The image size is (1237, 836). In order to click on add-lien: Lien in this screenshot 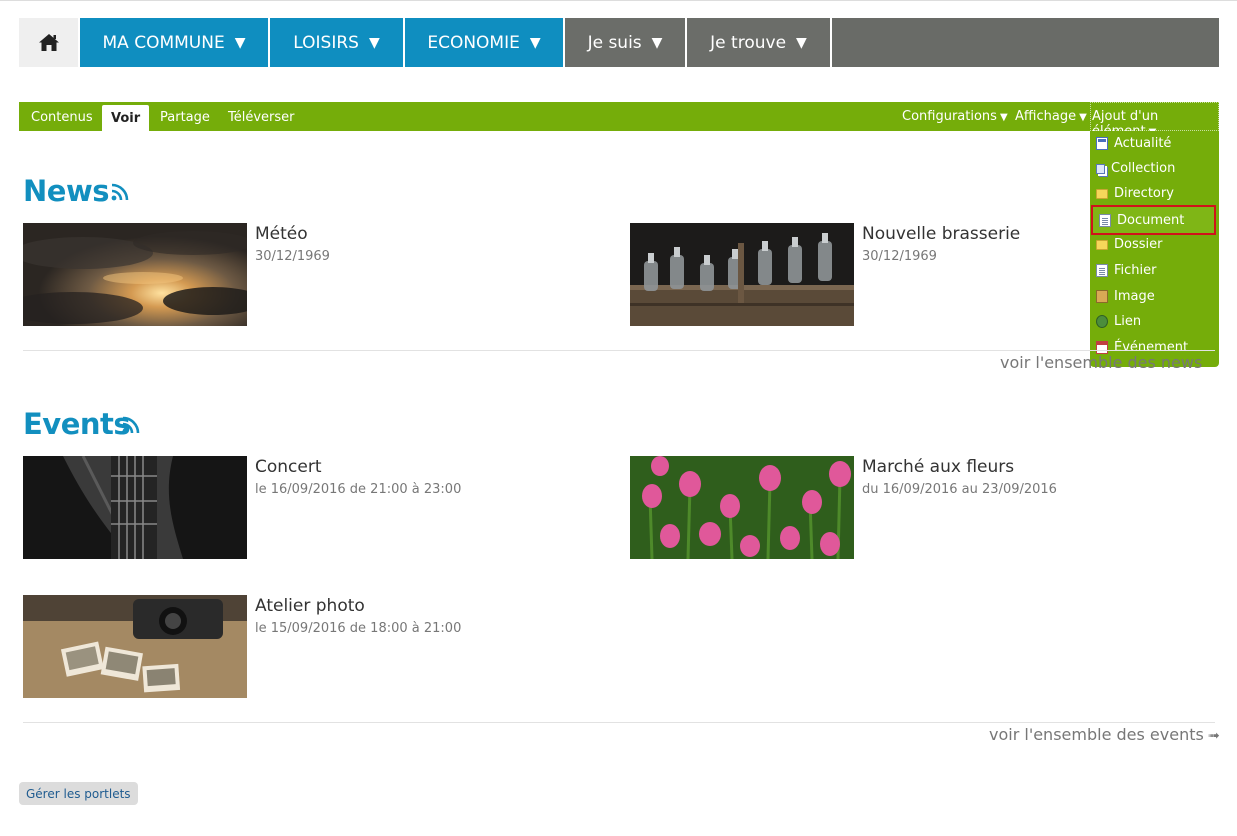, I will do `click(1154, 321)`.